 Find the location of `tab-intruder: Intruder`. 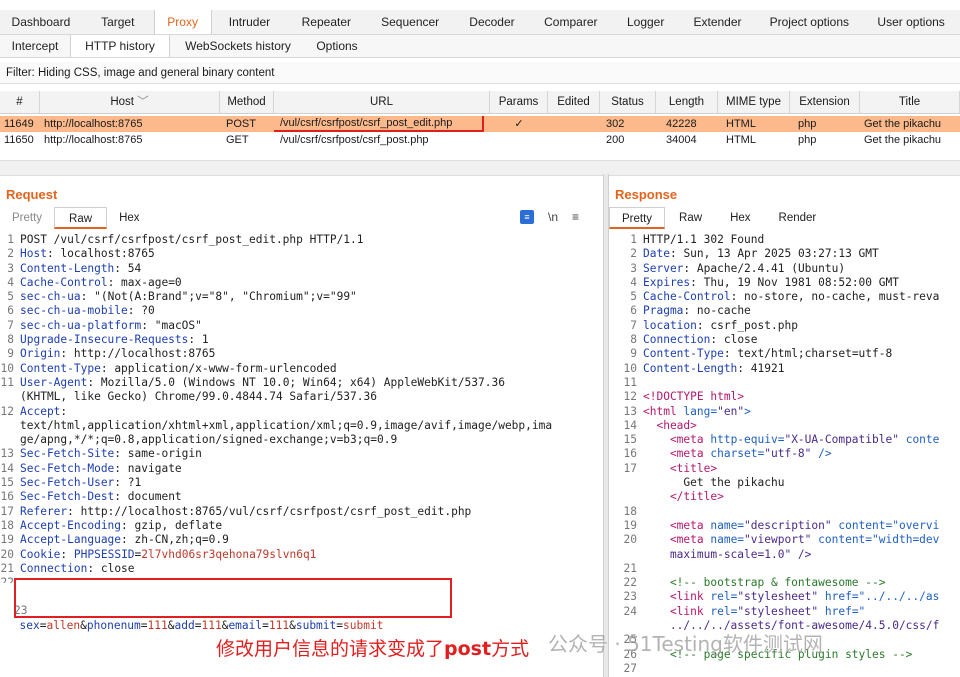

tab-intruder: Intruder is located at coordinates (250, 22).